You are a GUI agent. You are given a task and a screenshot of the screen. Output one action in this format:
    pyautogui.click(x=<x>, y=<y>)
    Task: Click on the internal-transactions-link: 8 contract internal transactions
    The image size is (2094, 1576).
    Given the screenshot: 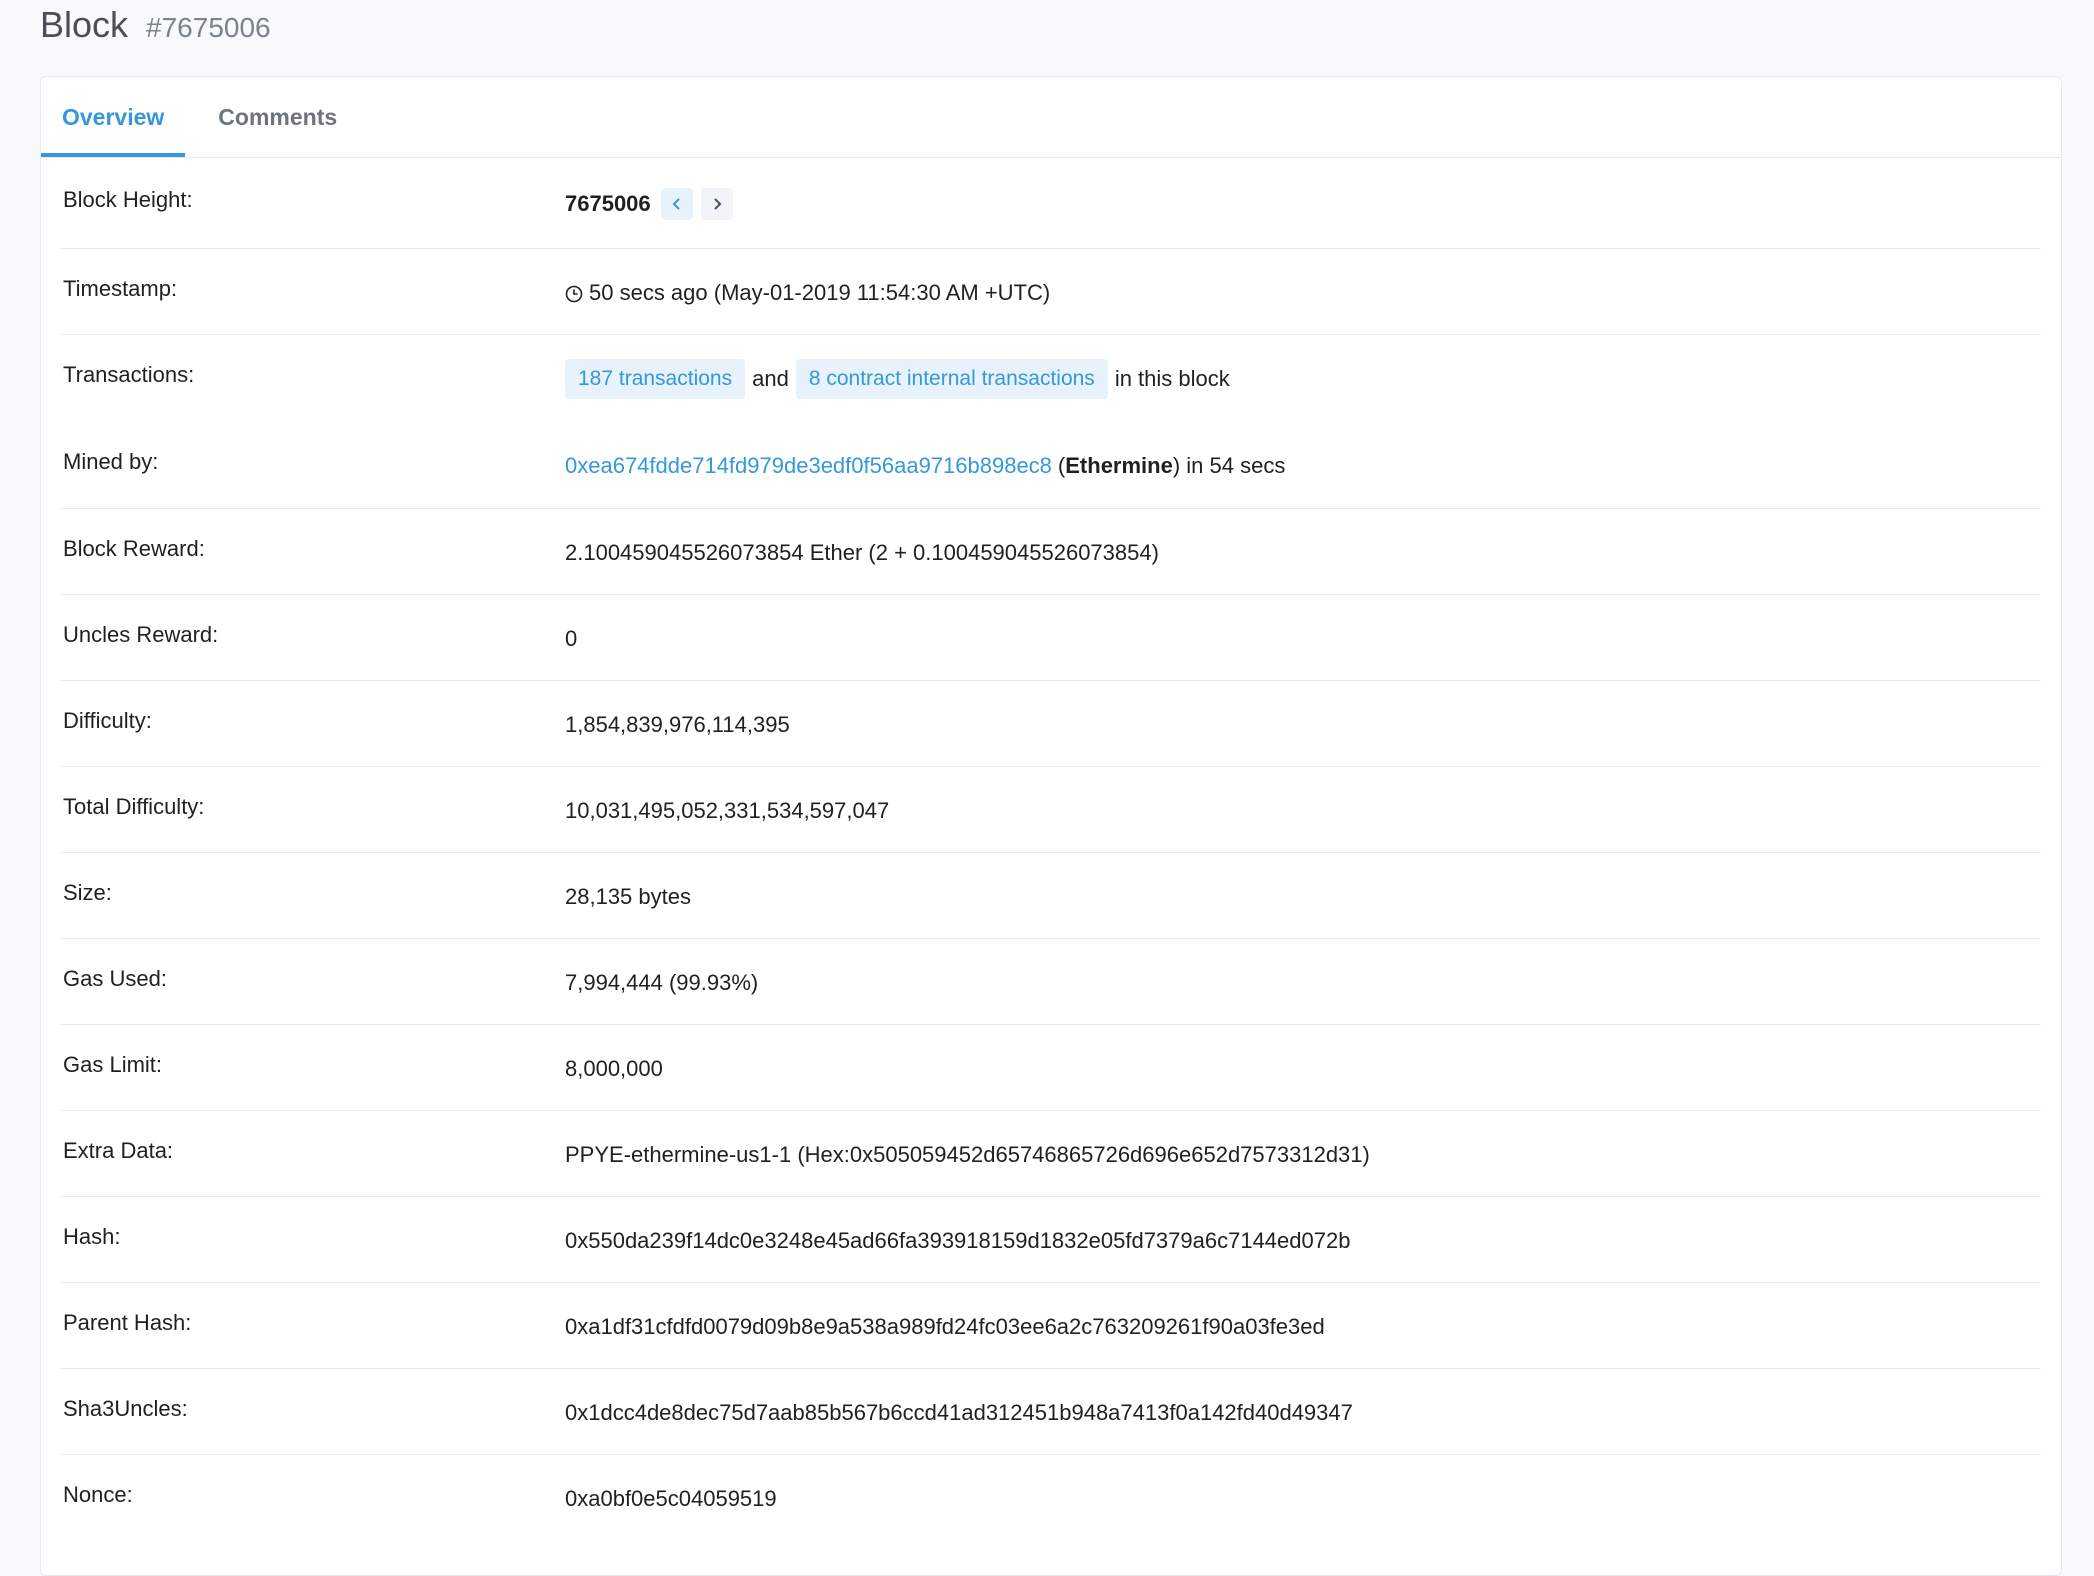 What is the action you would take?
    pyautogui.click(x=951, y=379)
    